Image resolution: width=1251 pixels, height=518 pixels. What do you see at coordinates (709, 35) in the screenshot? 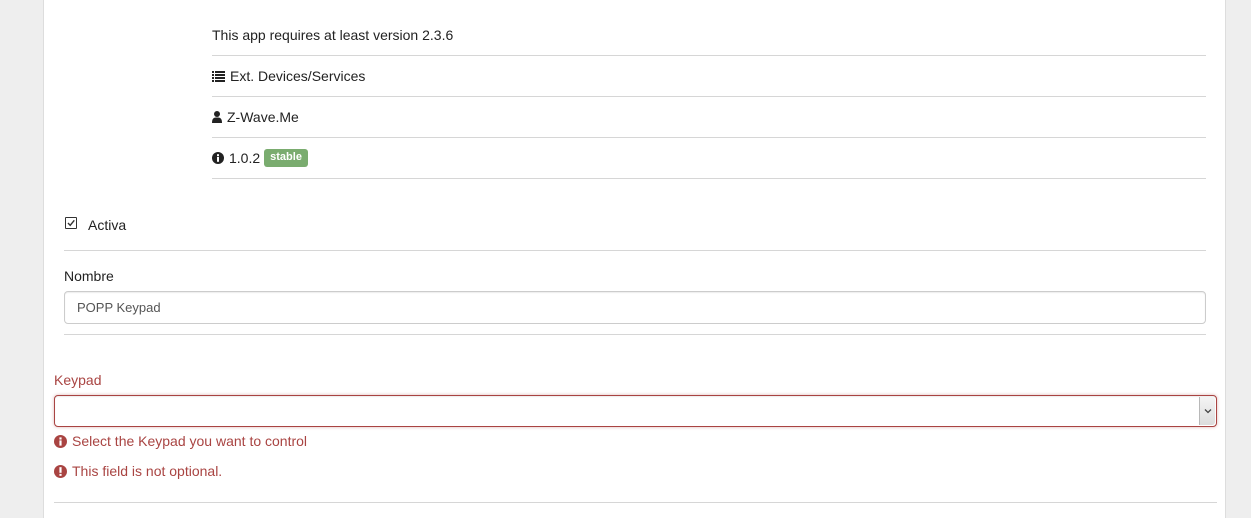
I see `requirement-row: This app requires at least version 2.3.6` at bounding box center [709, 35].